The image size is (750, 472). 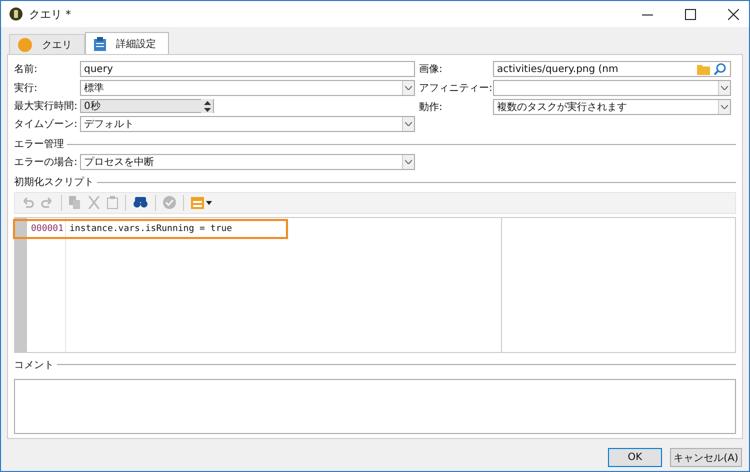 What do you see at coordinates (34, 365) in the screenshot?
I see `section-title: コメント` at bounding box center [34, 365].